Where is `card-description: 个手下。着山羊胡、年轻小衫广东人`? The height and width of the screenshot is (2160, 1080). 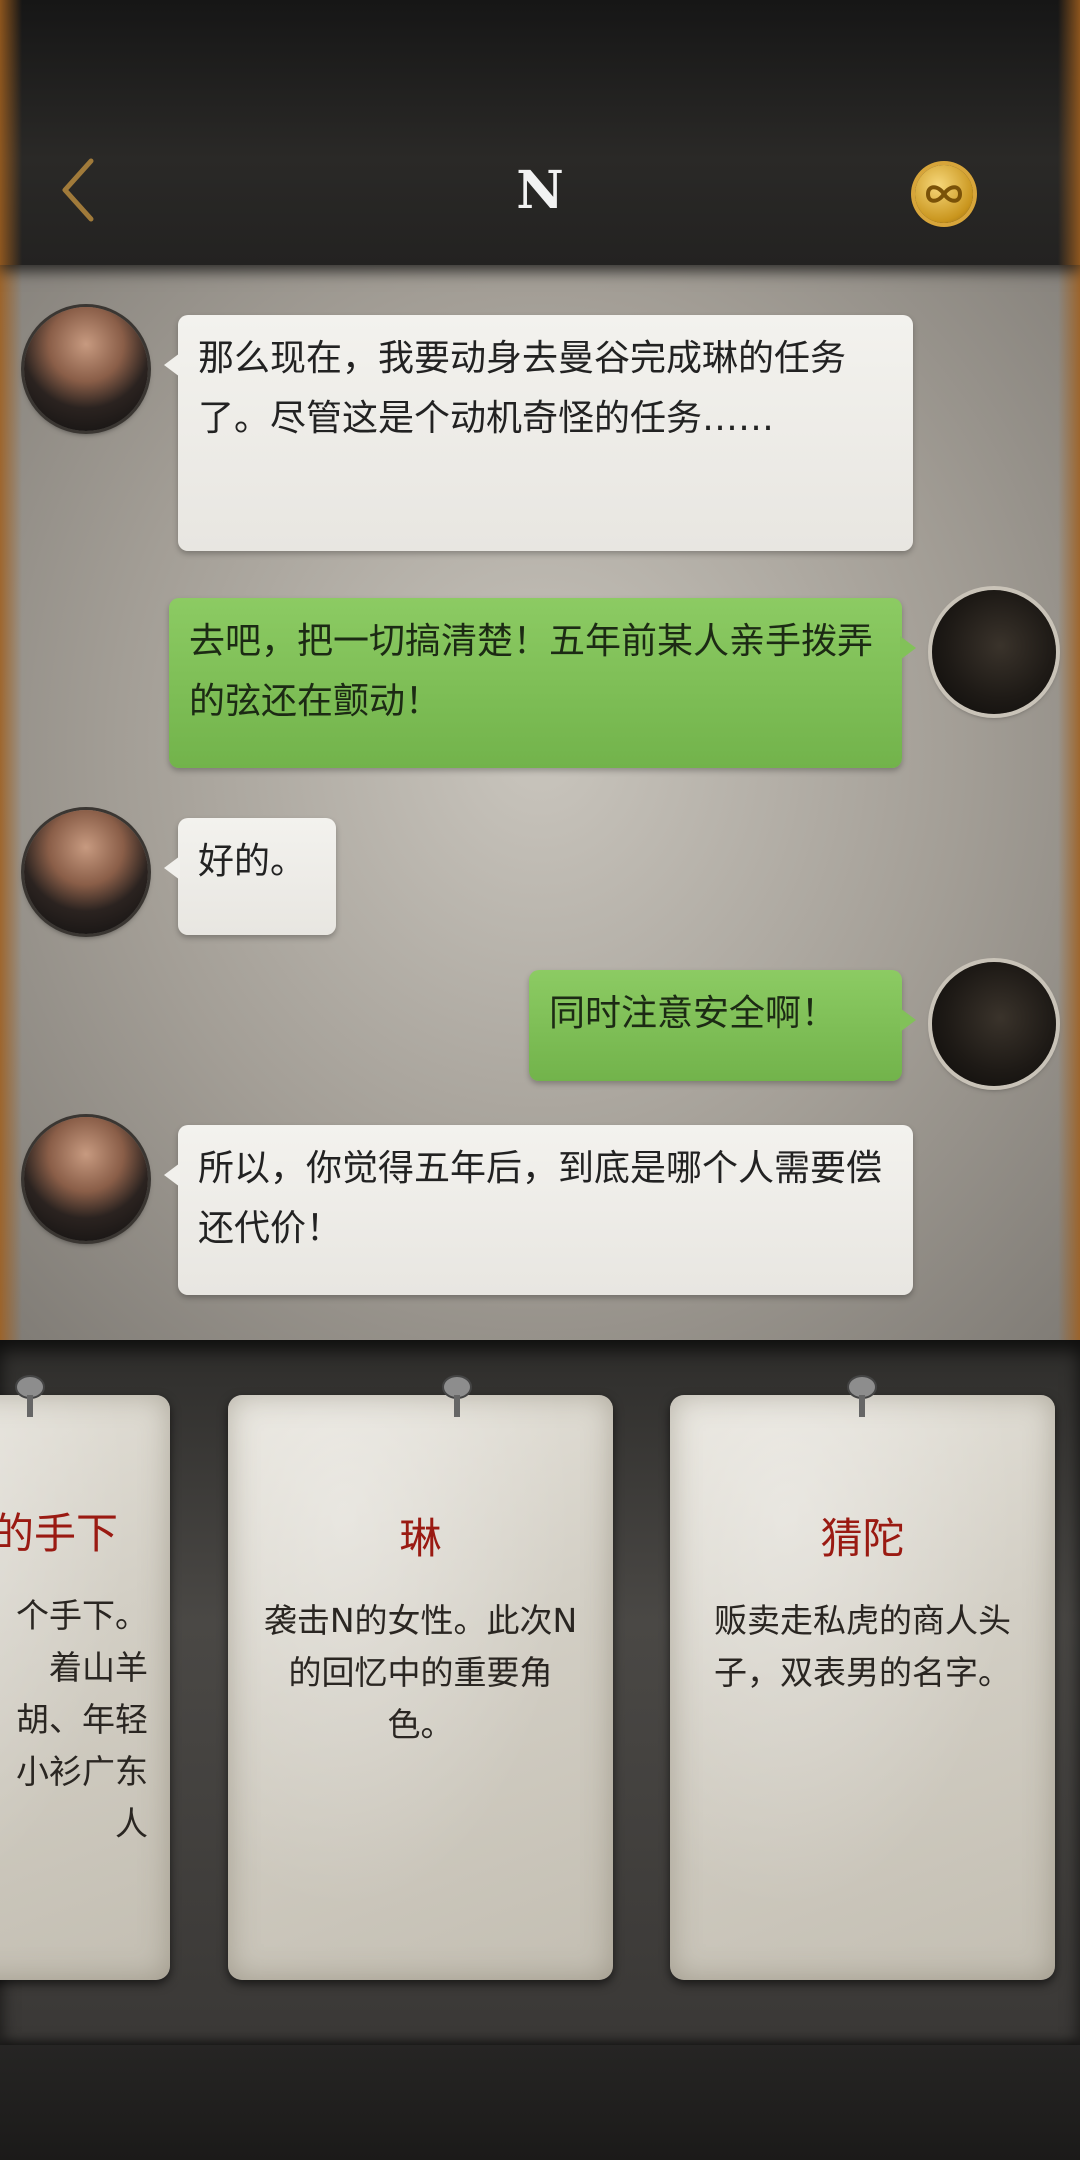
card-description: 个手下。着山羊胡、年轻小衫广东人 is located at coordinates (82, 1719).